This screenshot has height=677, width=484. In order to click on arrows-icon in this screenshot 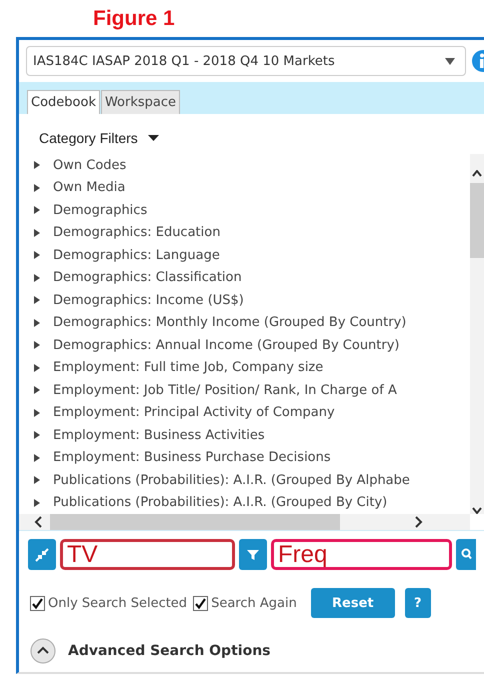, I will do `click(42, 555)`.